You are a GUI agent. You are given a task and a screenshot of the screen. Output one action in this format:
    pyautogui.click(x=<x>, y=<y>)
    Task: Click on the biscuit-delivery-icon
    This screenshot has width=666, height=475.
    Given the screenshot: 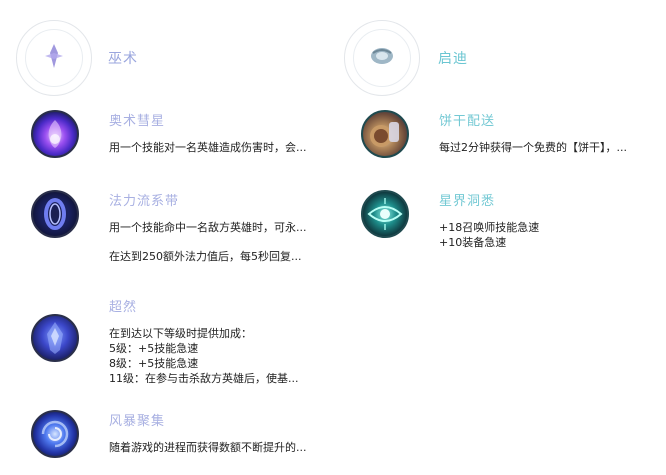 What is the action you would take?
    pyautogui.click(x=385, y=134)
    